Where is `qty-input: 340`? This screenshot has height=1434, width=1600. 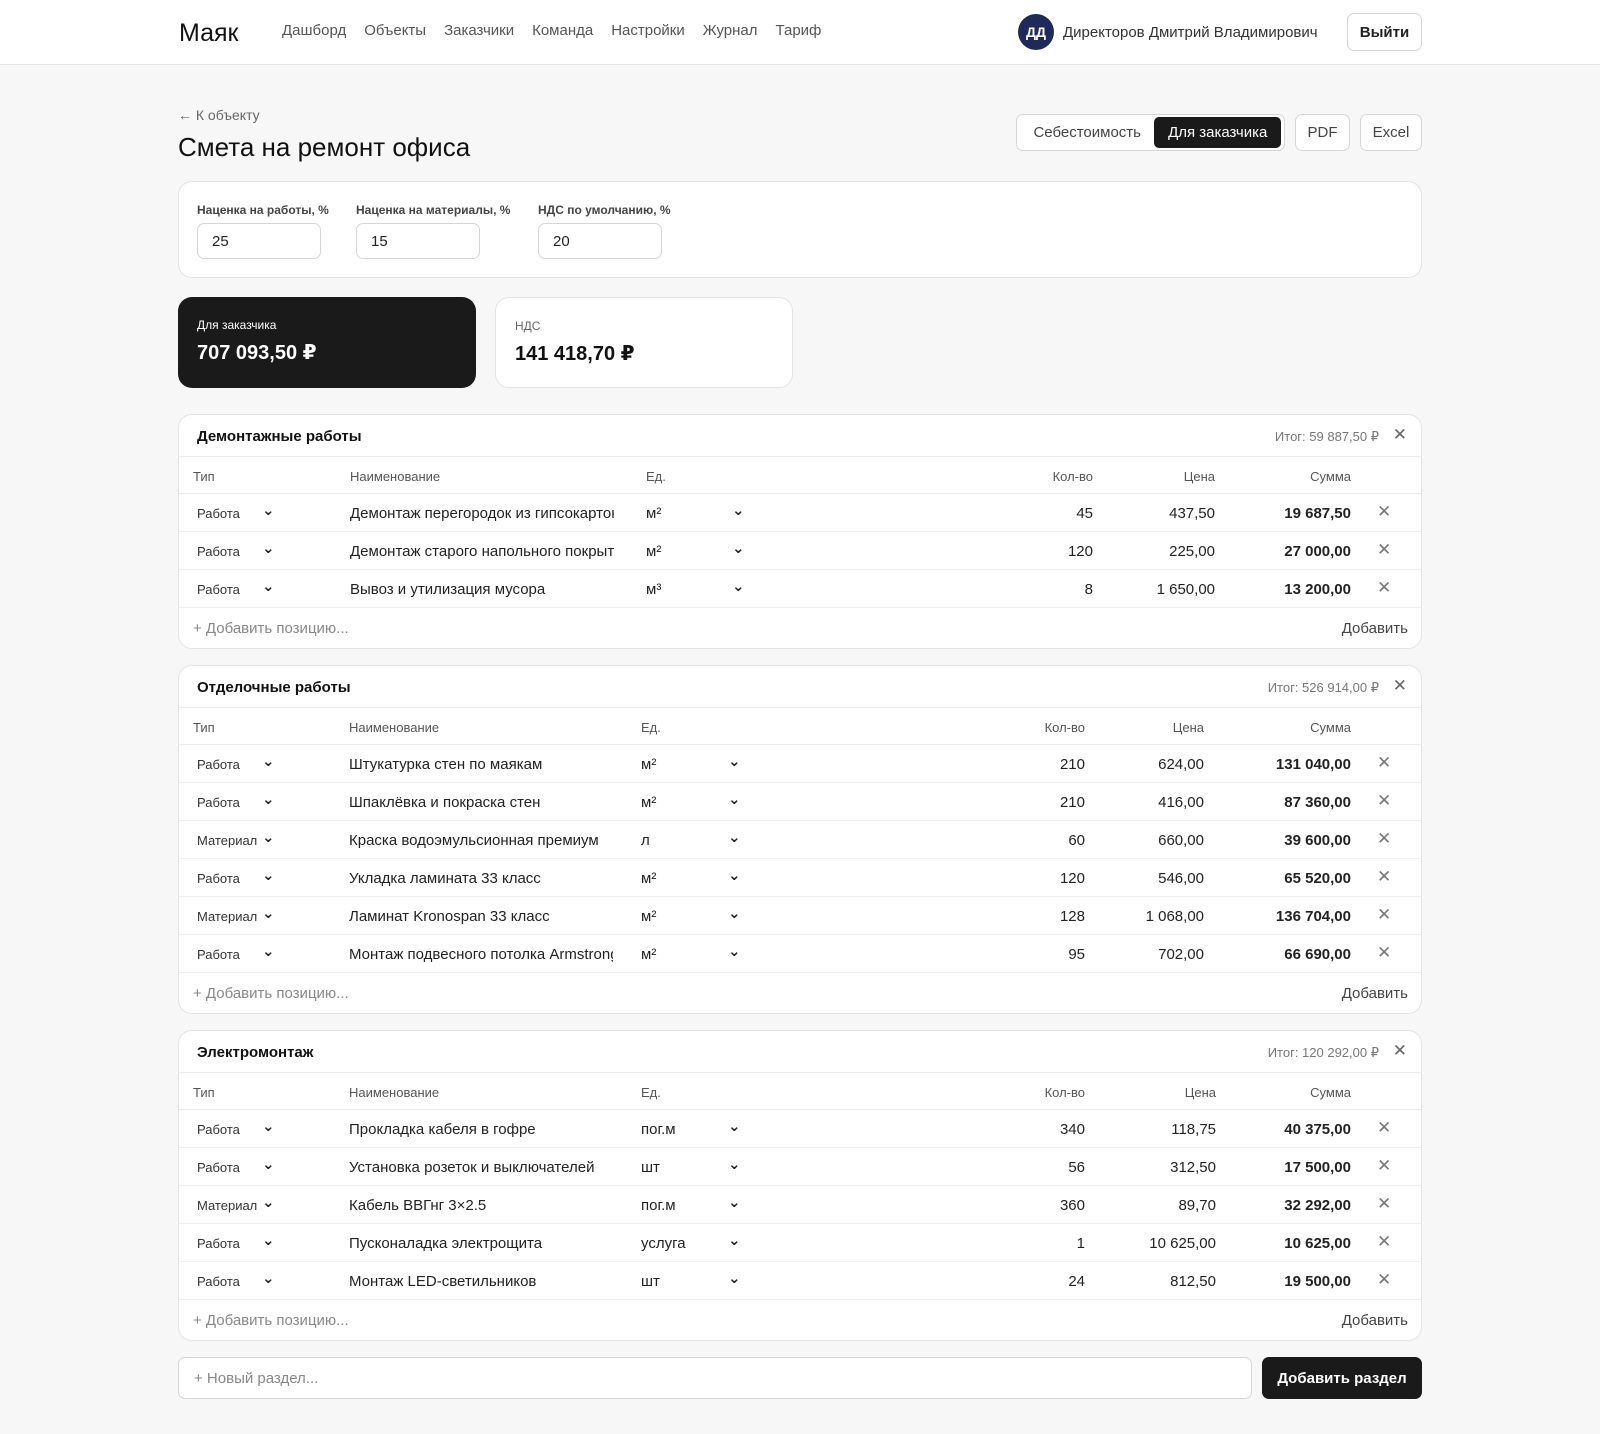
qty-input: 340 is located at coordinates (1072, 1129).